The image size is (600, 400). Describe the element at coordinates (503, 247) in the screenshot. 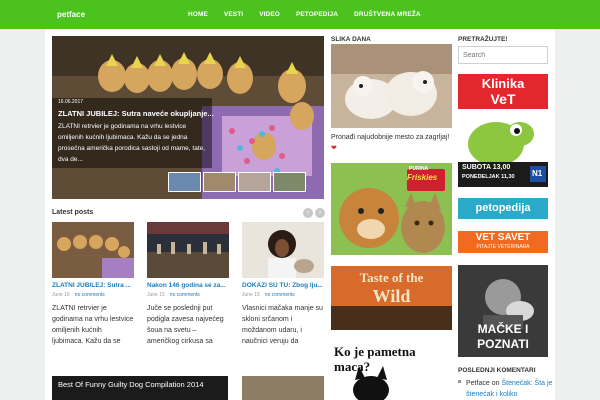

I see `vet-savet-subtitle: PITAJTE VETERINARA` at that location.